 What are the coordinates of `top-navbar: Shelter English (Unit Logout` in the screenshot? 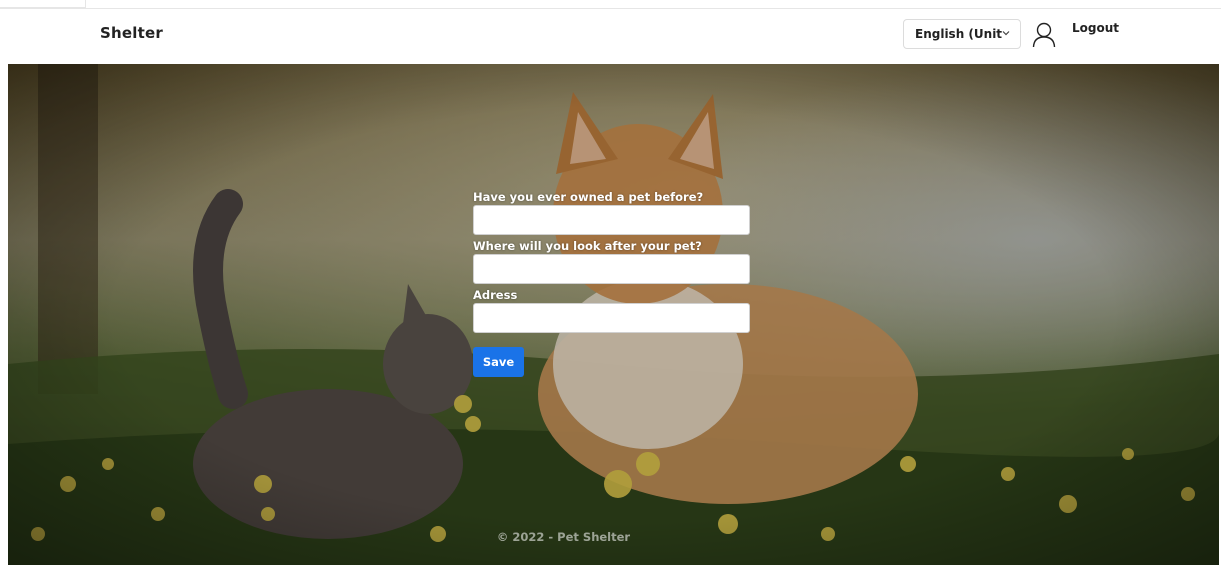 It's located at (610, 36).